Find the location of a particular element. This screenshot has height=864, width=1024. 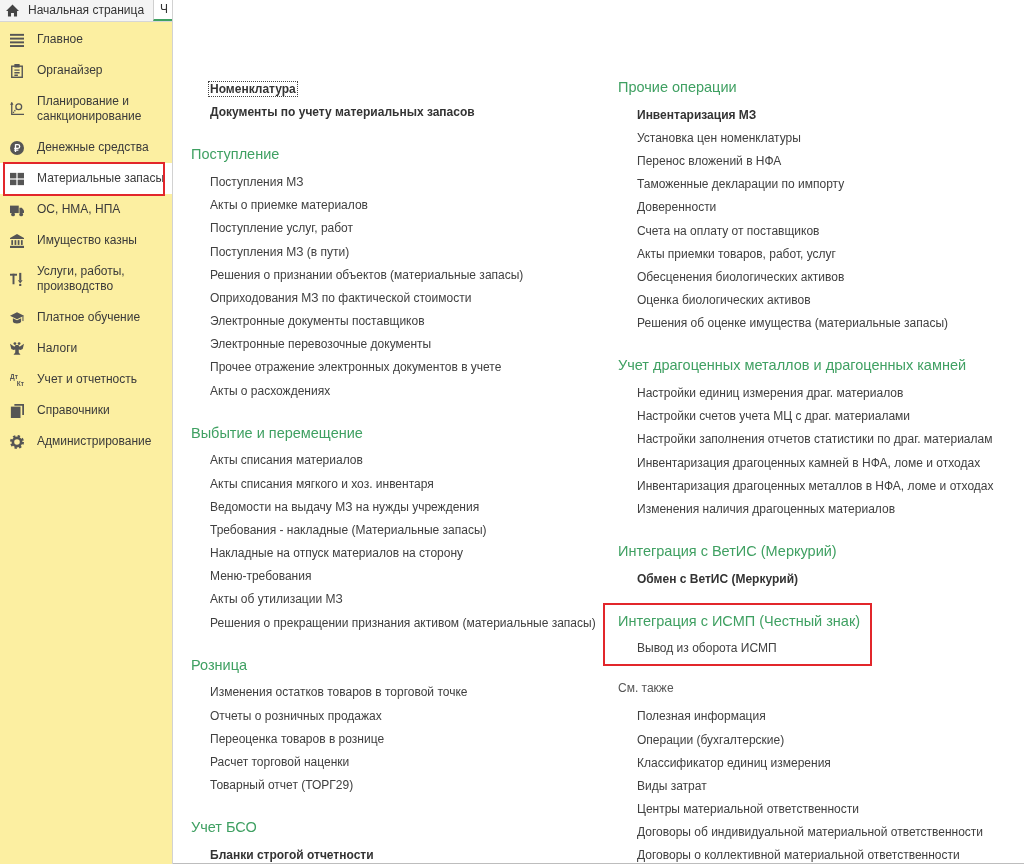

nav-link: Товарный отчет (ТОРГ29) is located at coordinates (282, 785).